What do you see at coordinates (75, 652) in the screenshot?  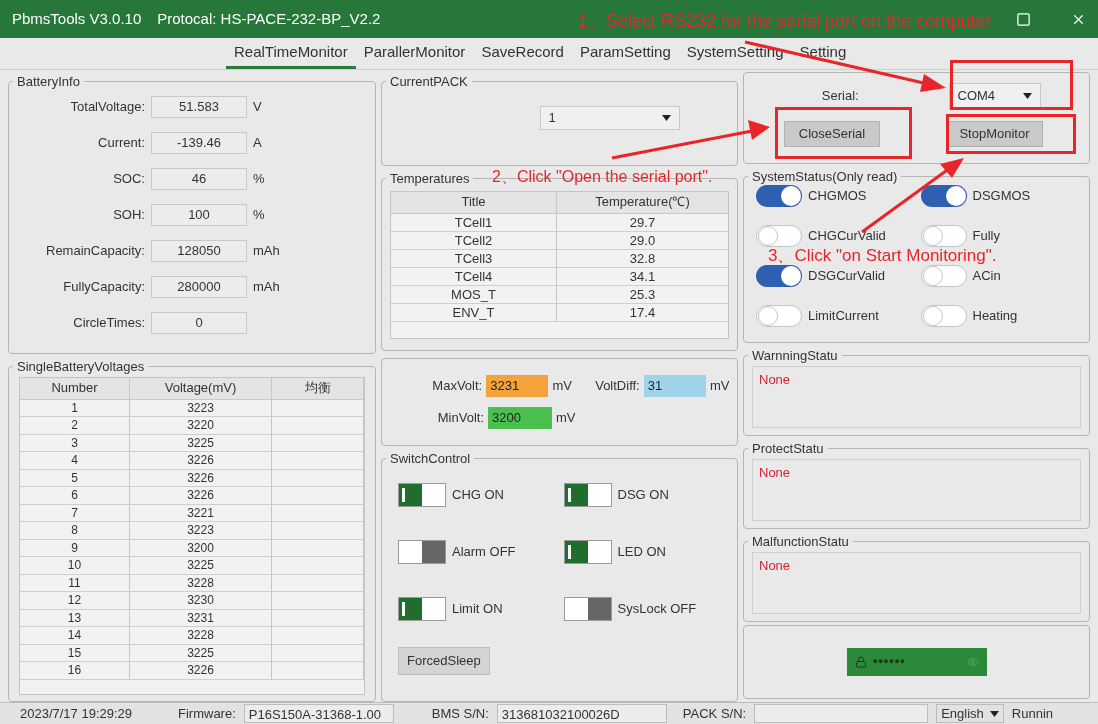 I see `table-cell: 15` at bounding box center [75, 652].